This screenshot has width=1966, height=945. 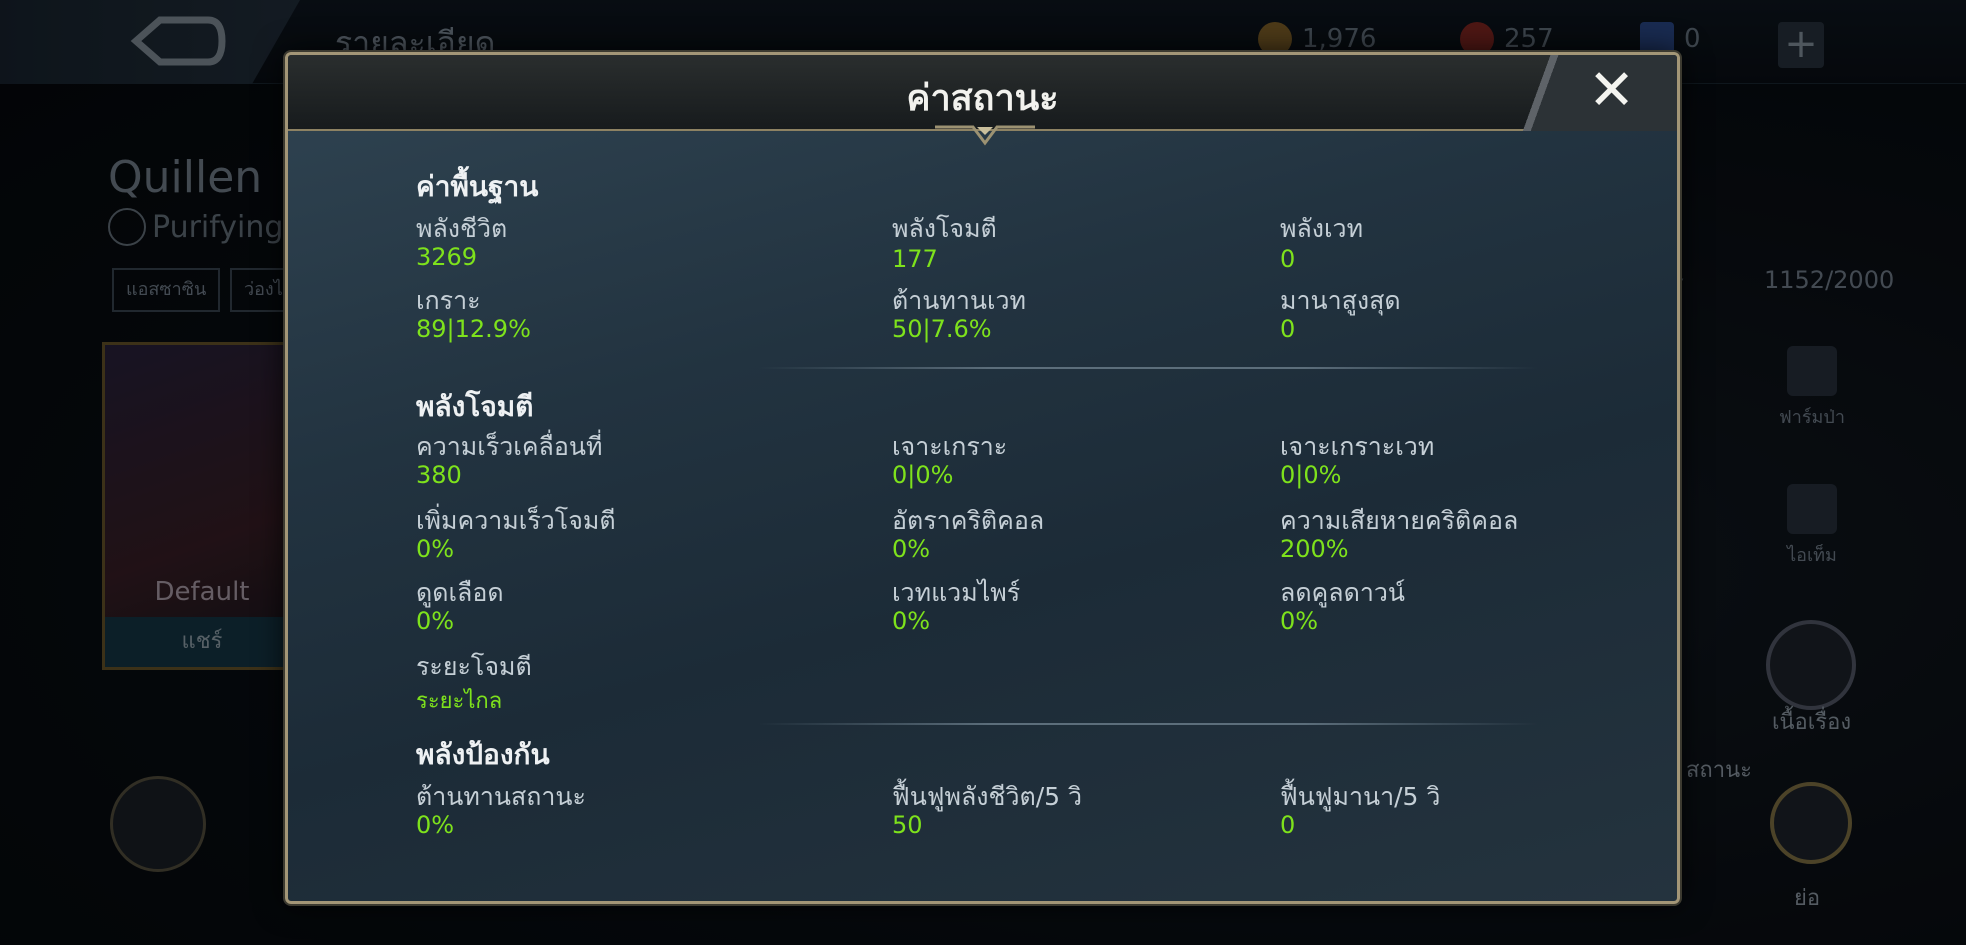 What do you see at coordinates (1360, 796) in the screenshot?
I see `stat-label: ฟื้นฟูมานา/5 วิ` at bounding box center [1360, 796].